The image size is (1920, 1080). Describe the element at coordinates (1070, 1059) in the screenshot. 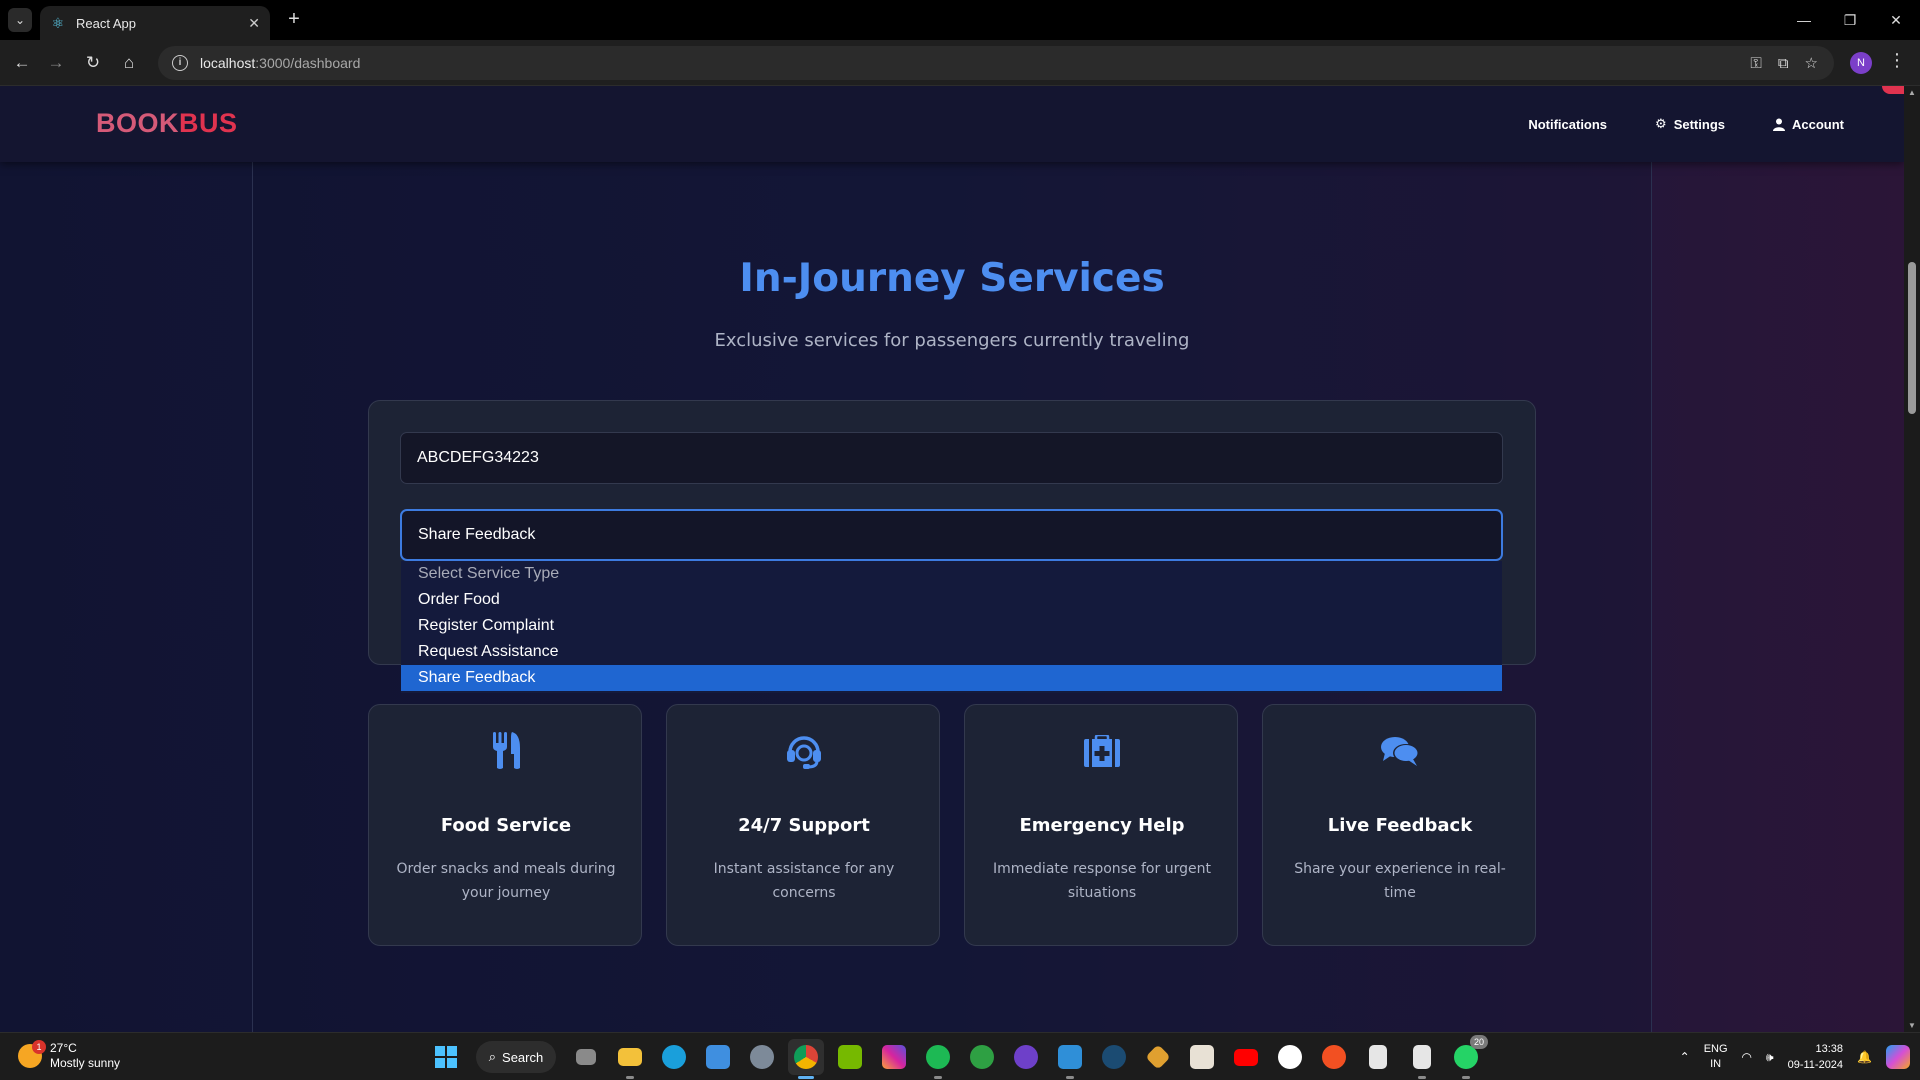

I see `vscode-icon` at that location.